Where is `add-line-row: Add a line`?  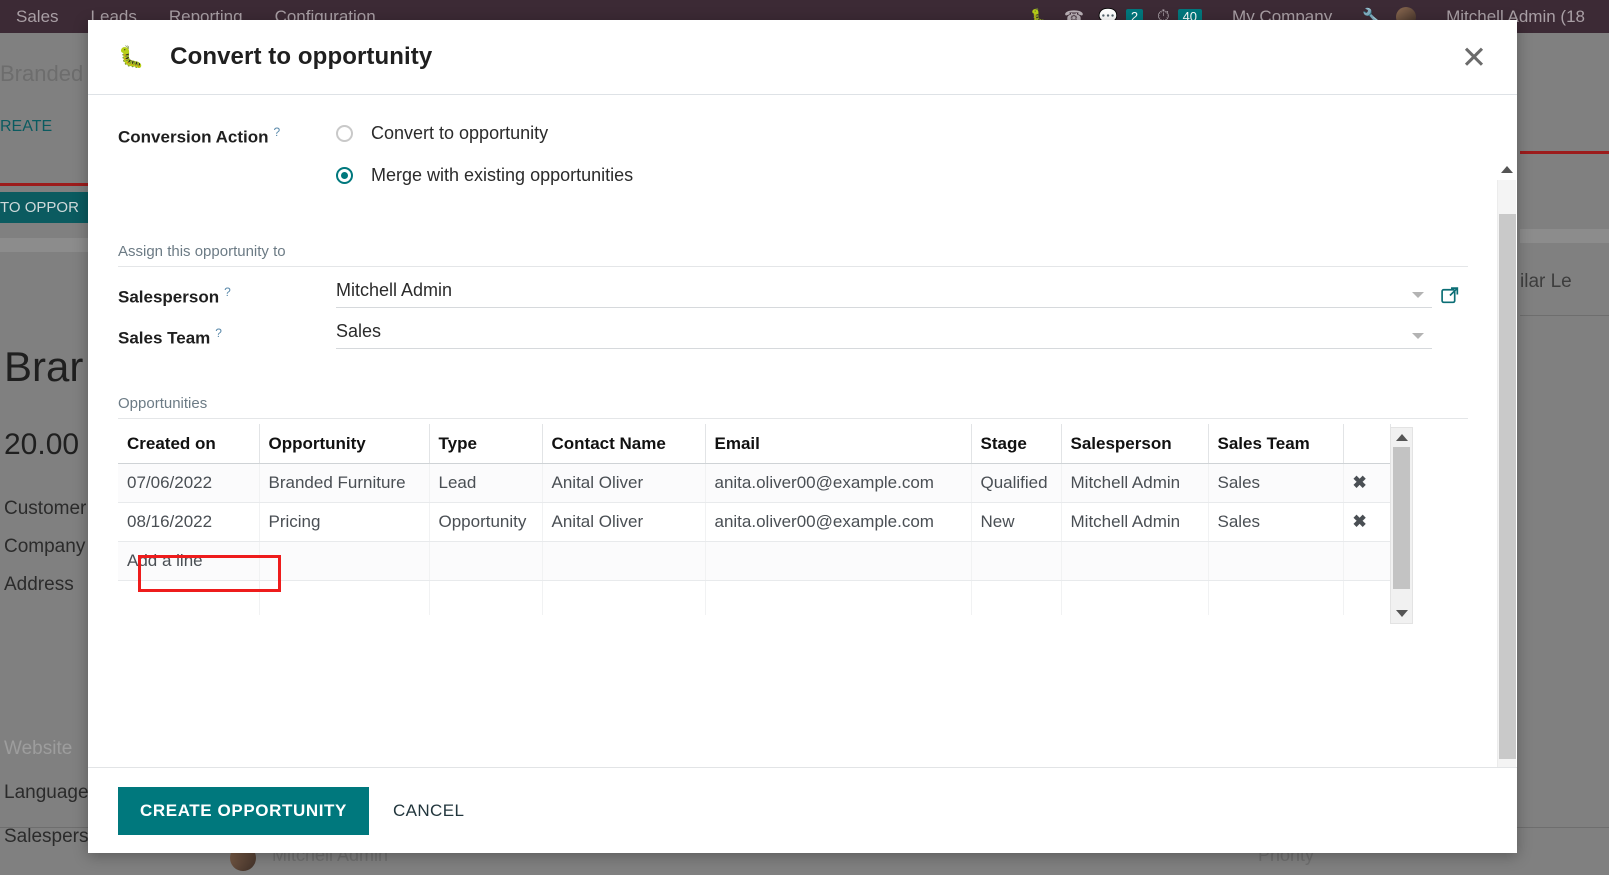
add-line-row: Add a line is located at coordinates (754, 561).